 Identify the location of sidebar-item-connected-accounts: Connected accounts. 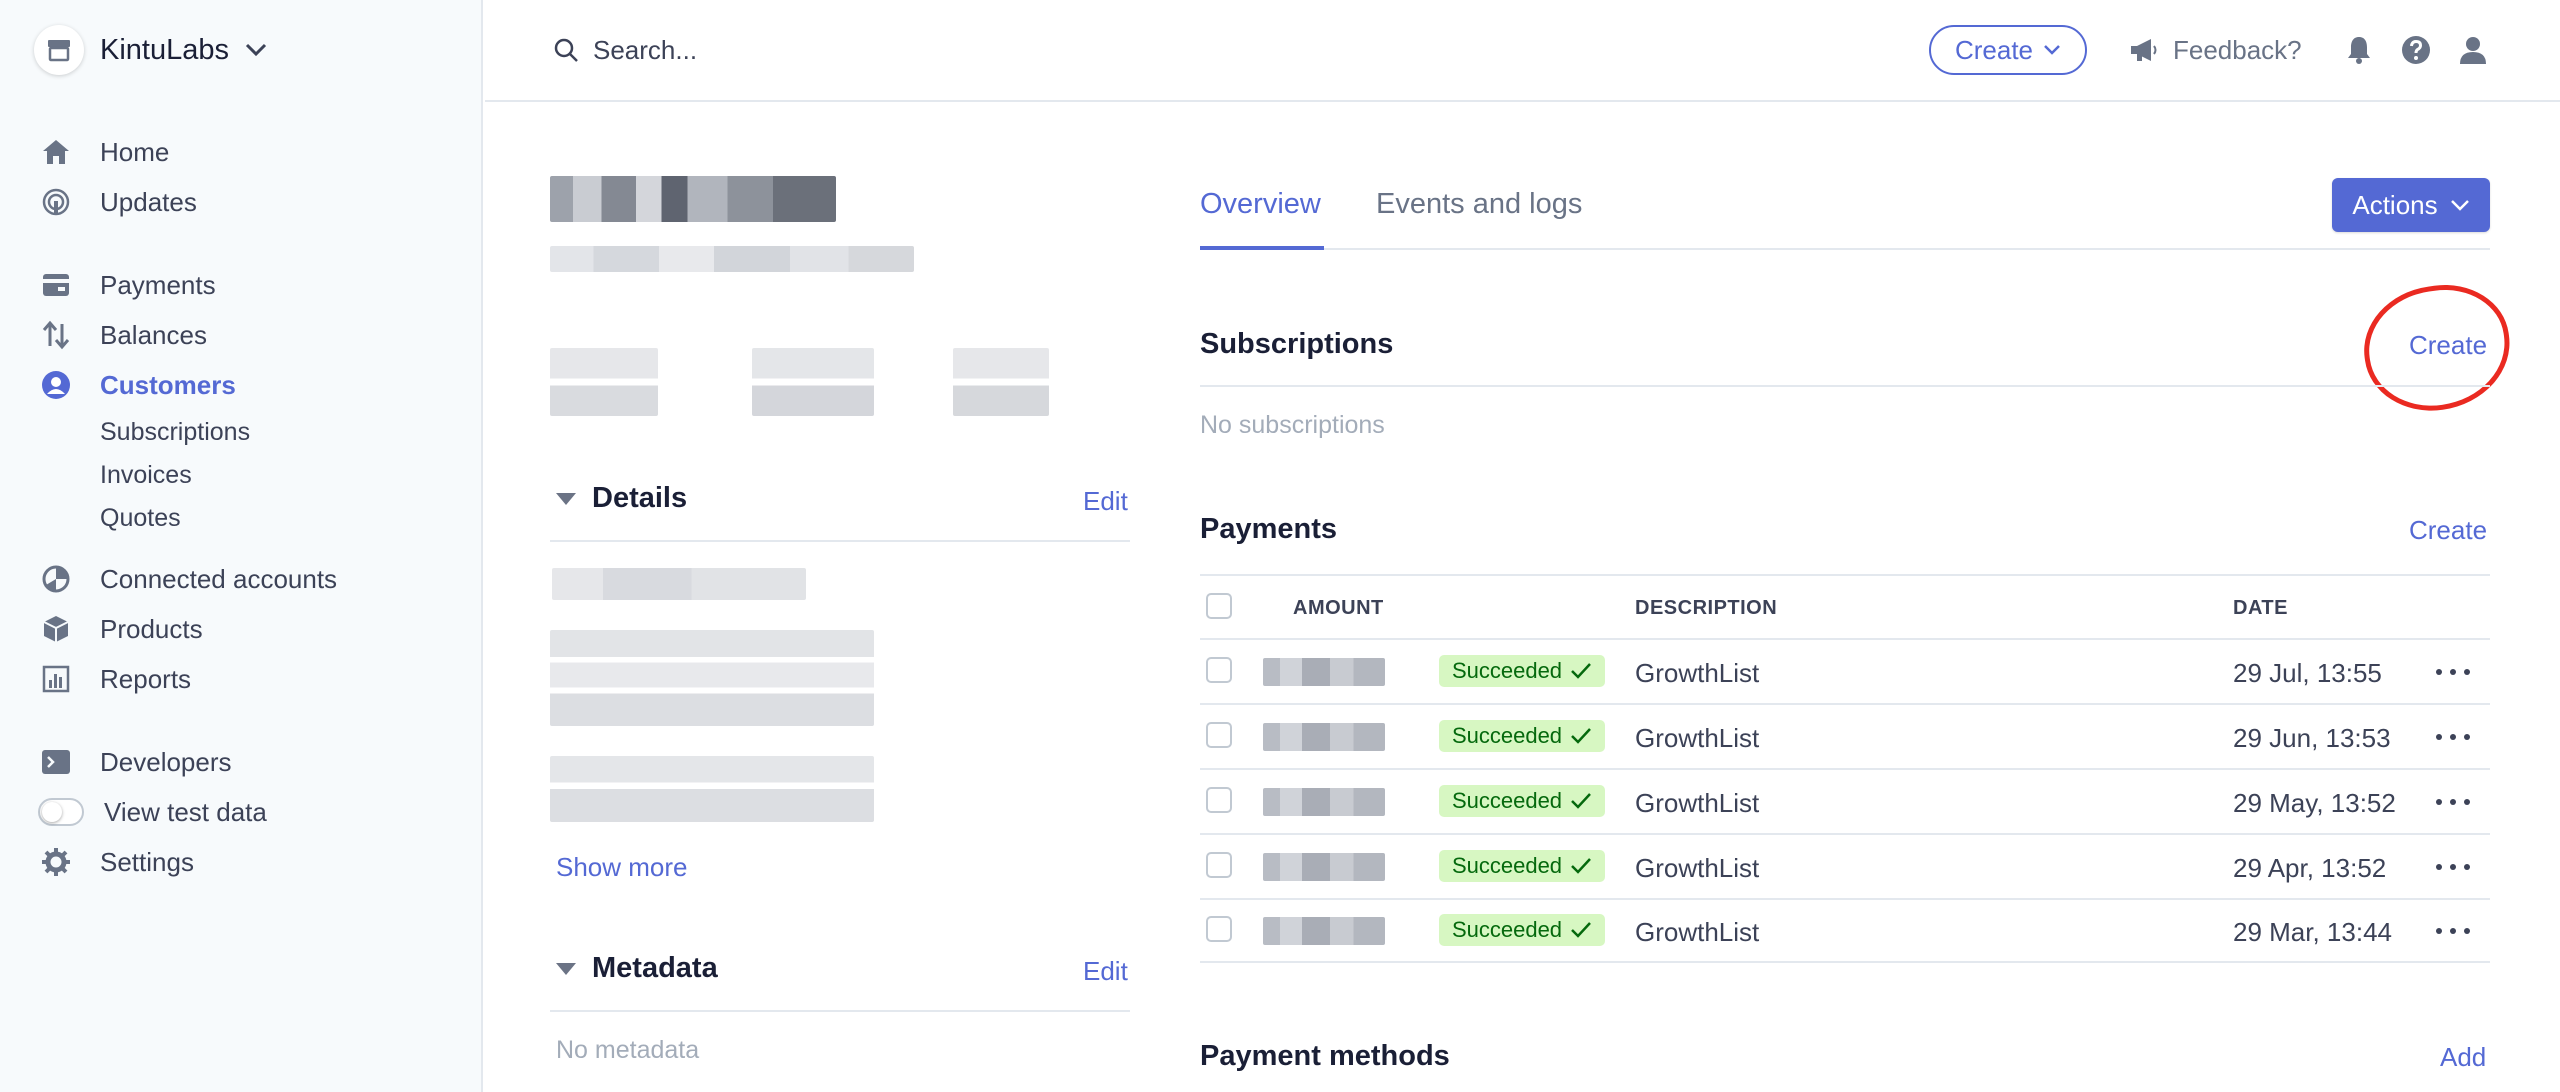
(188, 579).